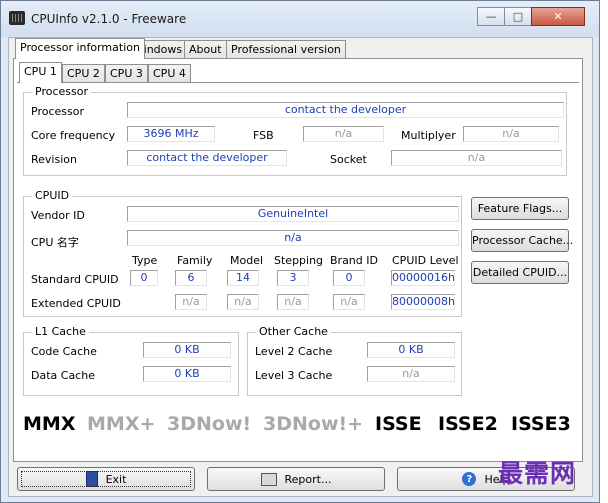 The image size is (608, 503). What do you see at coordinates (76, 303) in the screenshot?
I see `extended-cpuid-label: Extended CPUID` at bounding box center [76, 303].